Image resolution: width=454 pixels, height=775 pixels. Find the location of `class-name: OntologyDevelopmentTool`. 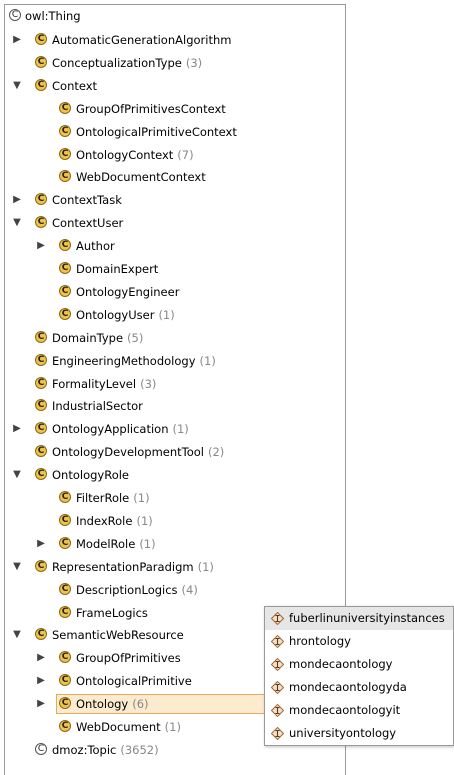

class-name: OntologyDevelopmentTool is located at coordinates (128, 452).